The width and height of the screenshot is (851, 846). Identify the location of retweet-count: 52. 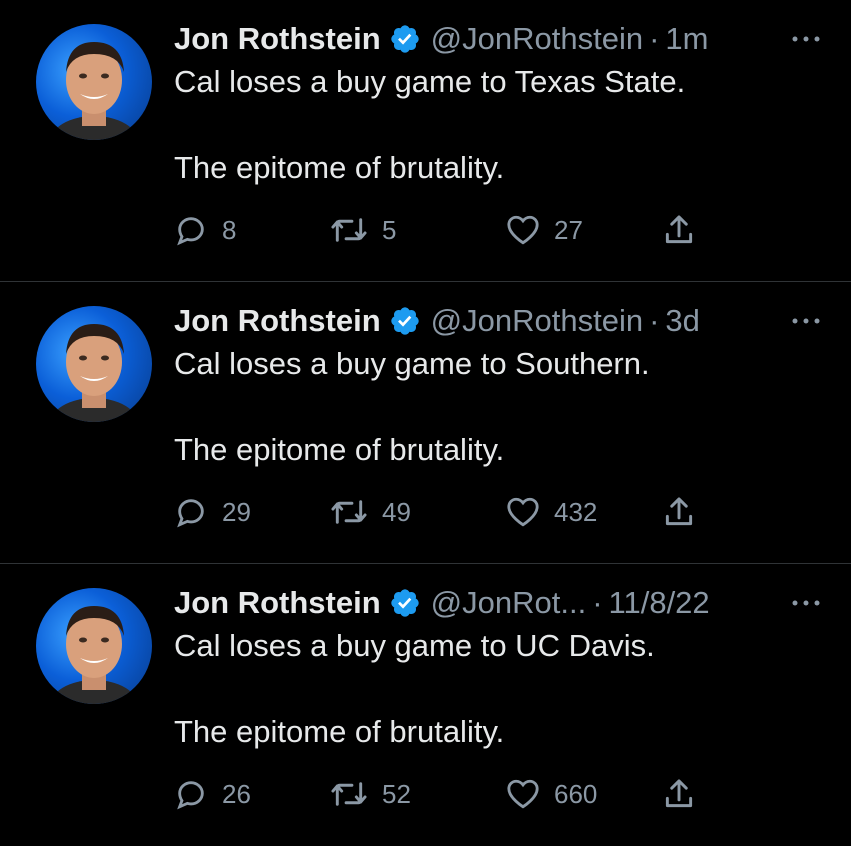
(396, 793).